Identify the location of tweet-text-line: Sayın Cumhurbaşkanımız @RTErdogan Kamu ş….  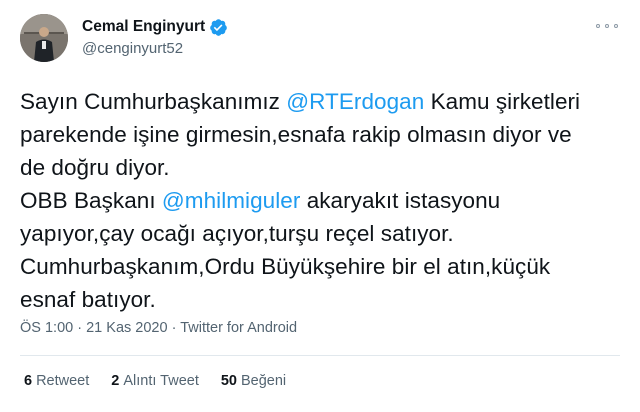
(322, 101).